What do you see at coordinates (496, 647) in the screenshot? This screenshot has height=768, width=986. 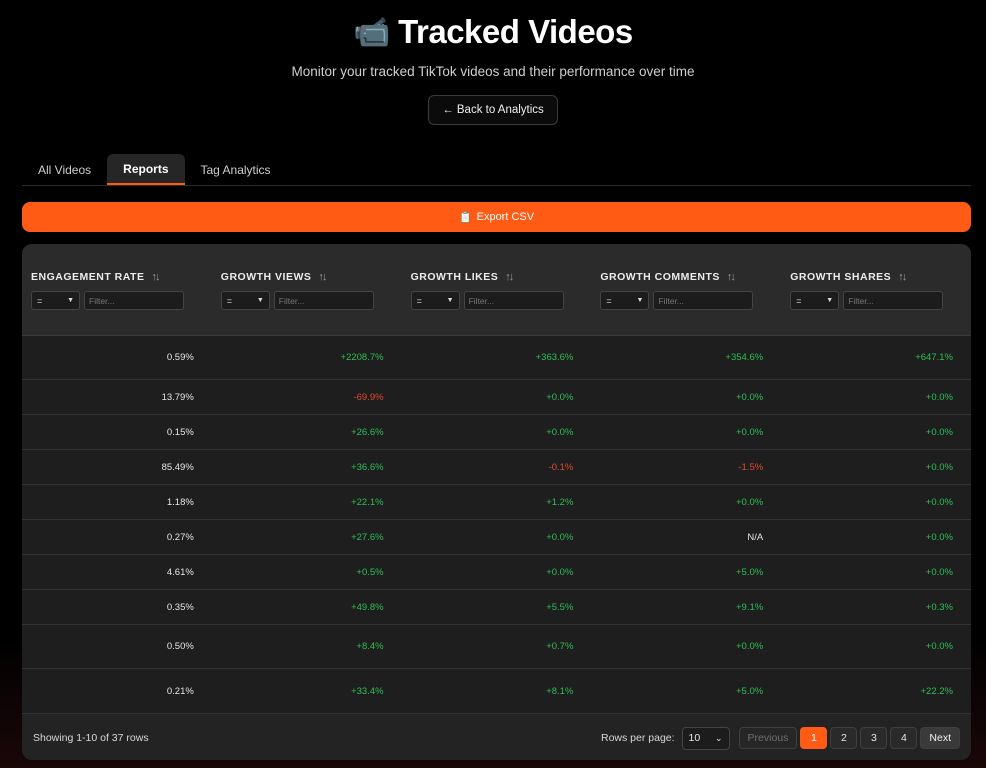 I see `table-row: 0.50% +8.4% +0.7% +0.0% +0.0%` at bounding box center [496, 647].